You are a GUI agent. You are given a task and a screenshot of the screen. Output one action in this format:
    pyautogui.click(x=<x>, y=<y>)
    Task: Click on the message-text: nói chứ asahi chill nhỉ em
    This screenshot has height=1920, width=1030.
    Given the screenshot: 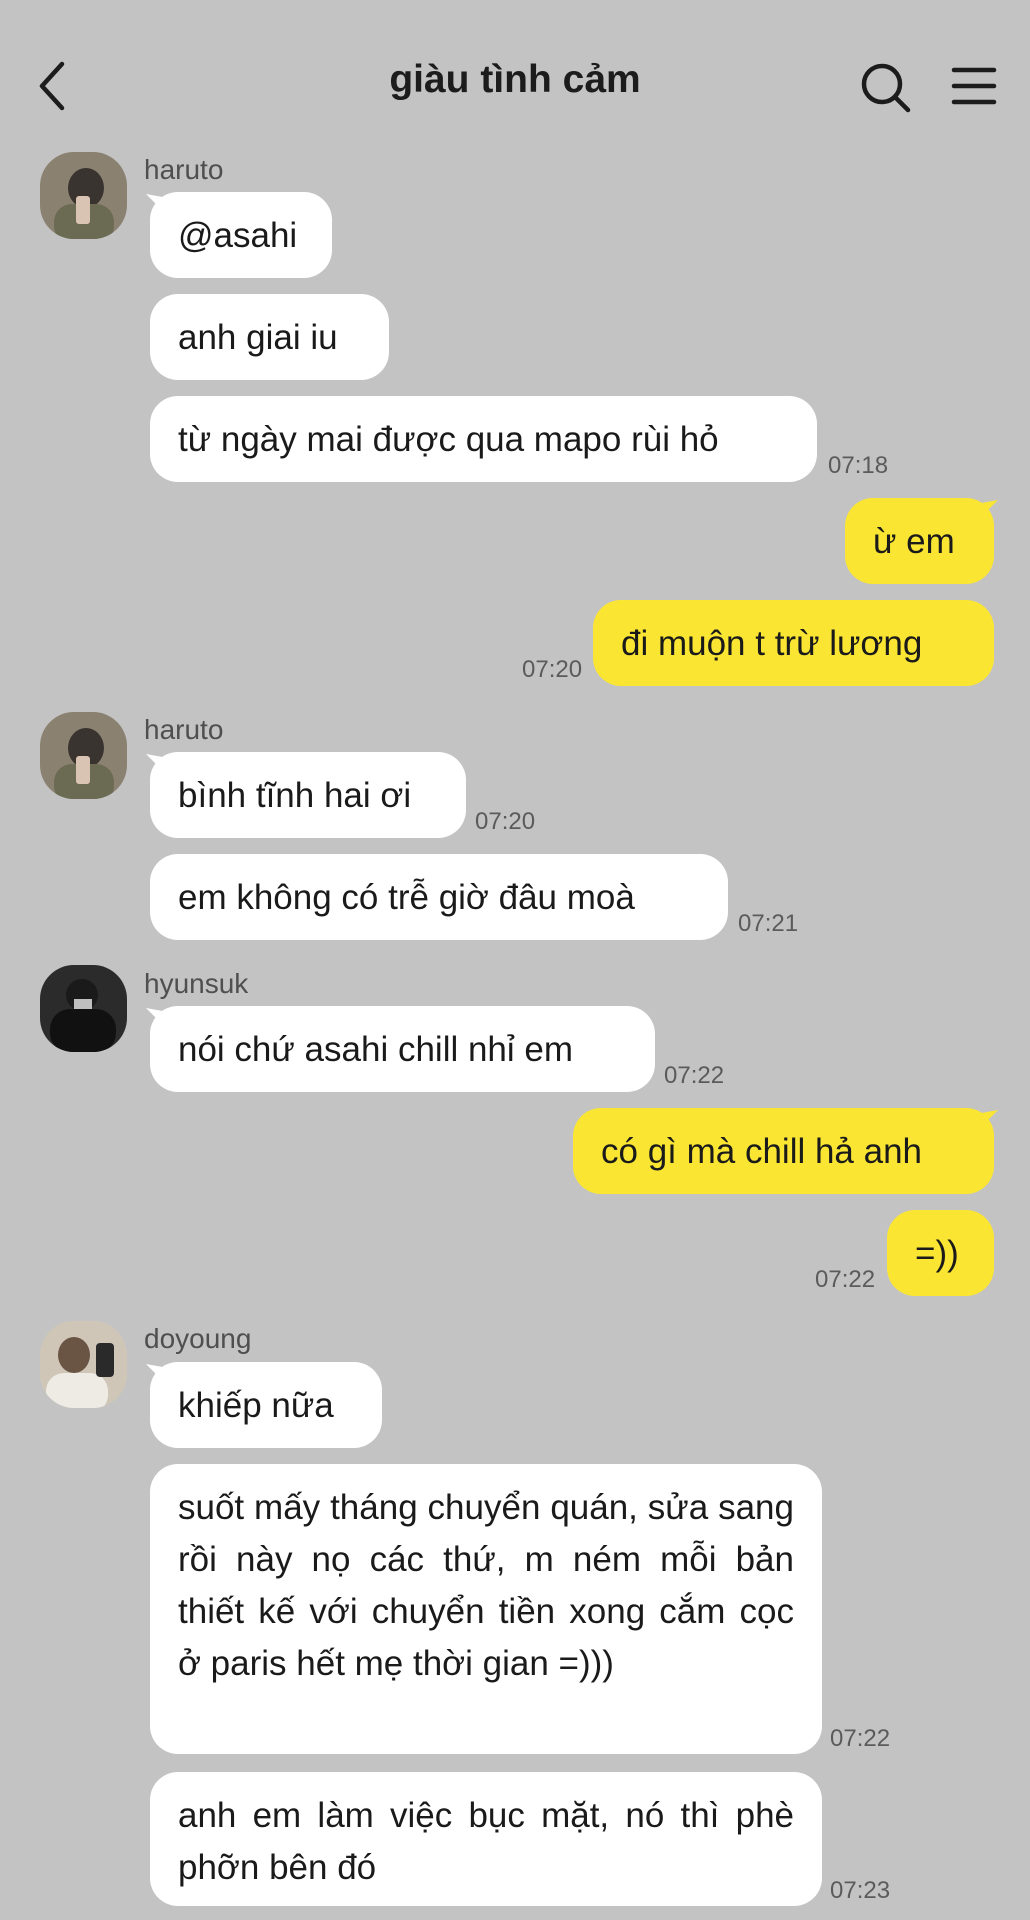 What is the action you would take?
    pyautogui.click(x=376, y=1049)
    